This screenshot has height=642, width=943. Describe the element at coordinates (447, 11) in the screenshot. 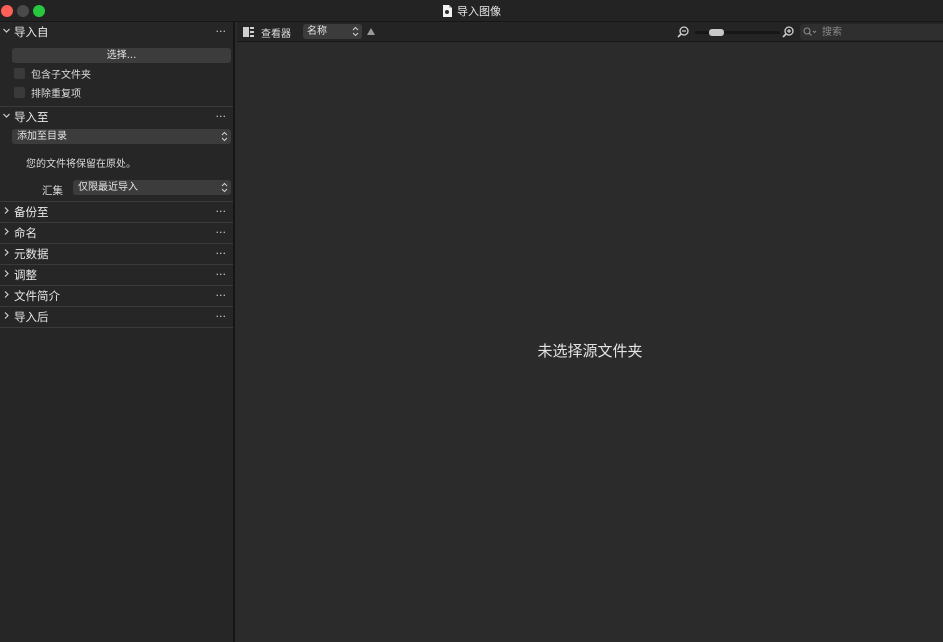

I see `document-icon` at that location.